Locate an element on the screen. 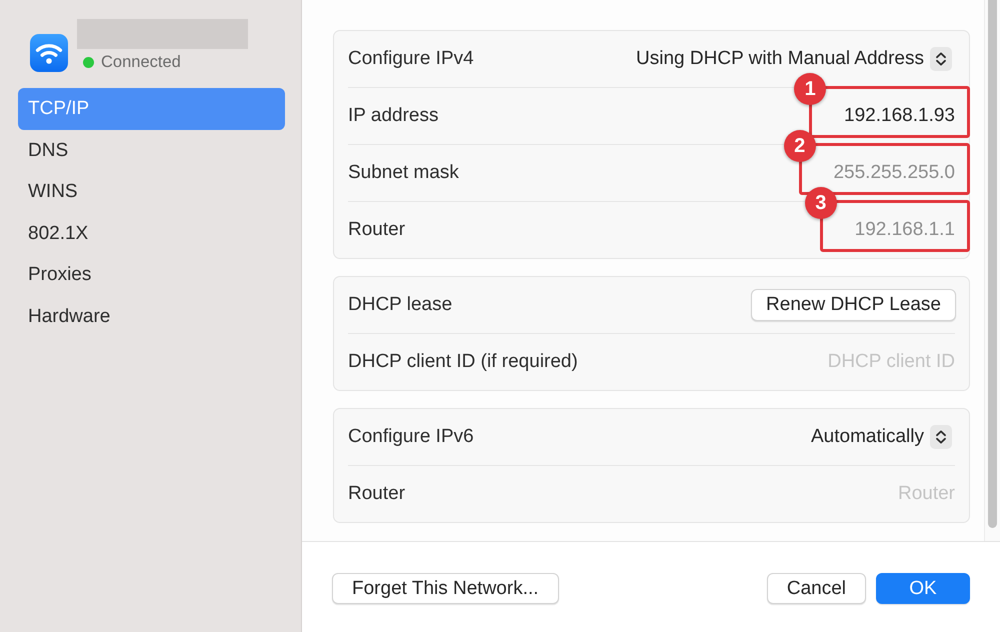 The width and height of the screenshot is (1000, 632). sidebar-item: 802.1X is located at coordinates (151, 233).